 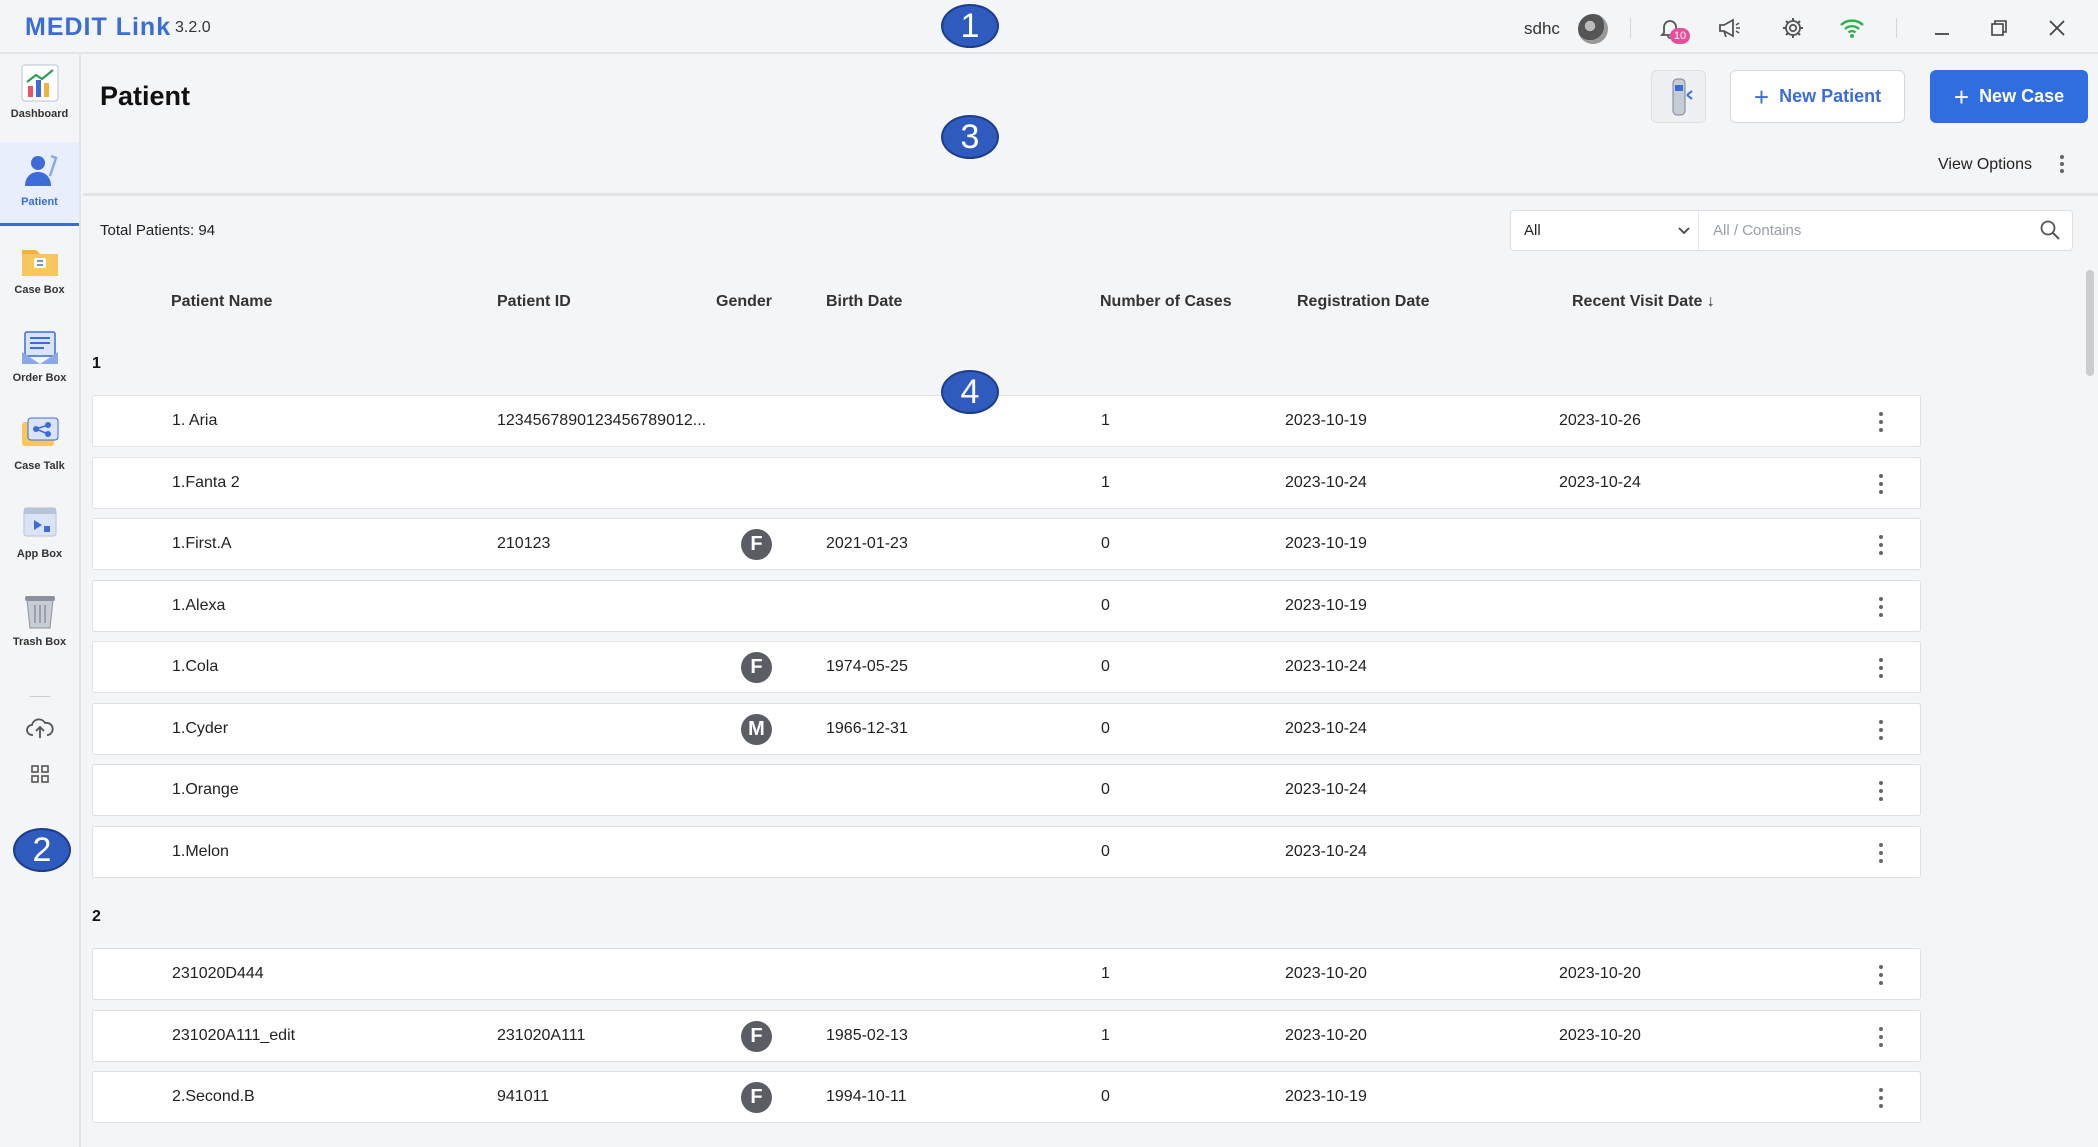 I want to click on wifi-connected-icon, so click(x=1852, y=28).